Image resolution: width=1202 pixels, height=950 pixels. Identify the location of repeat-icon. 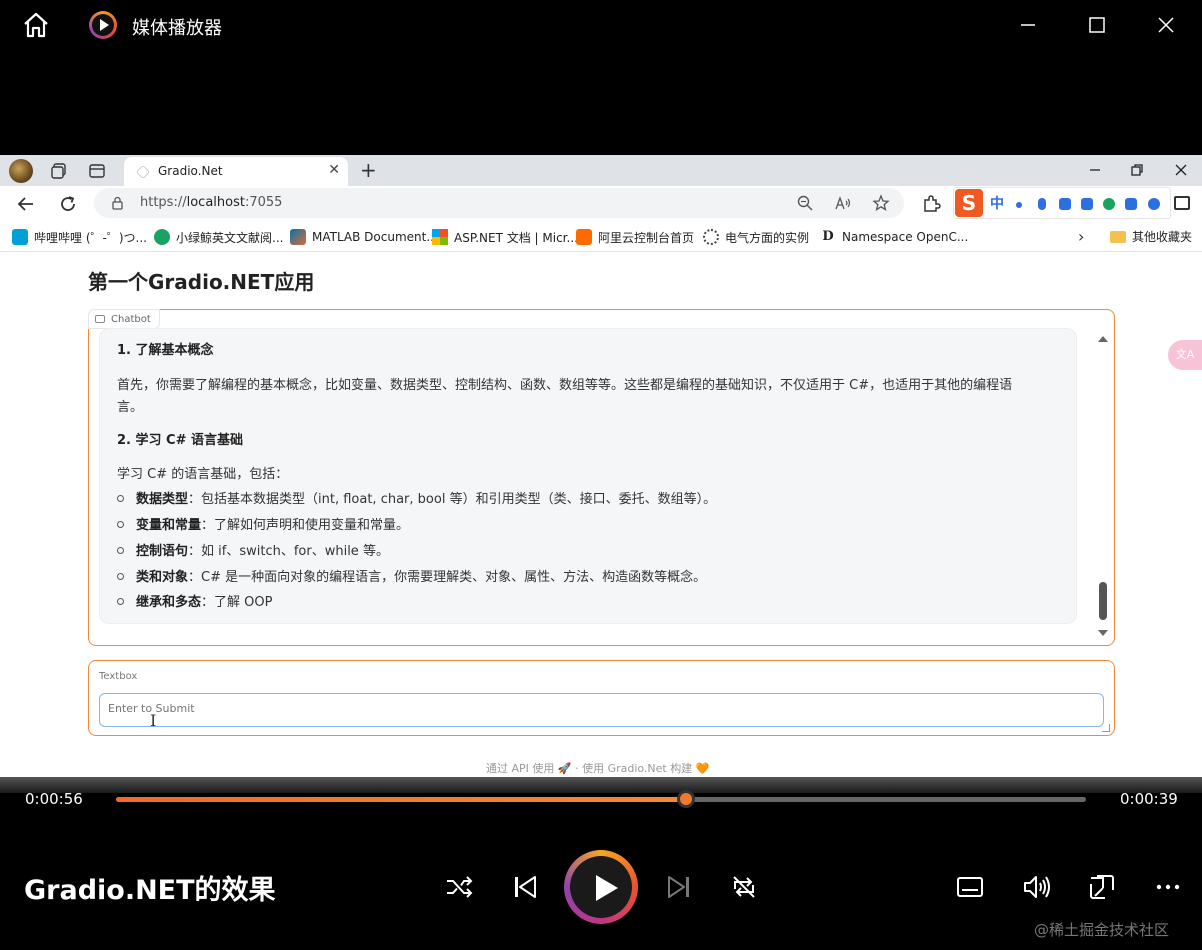
(744, 887).